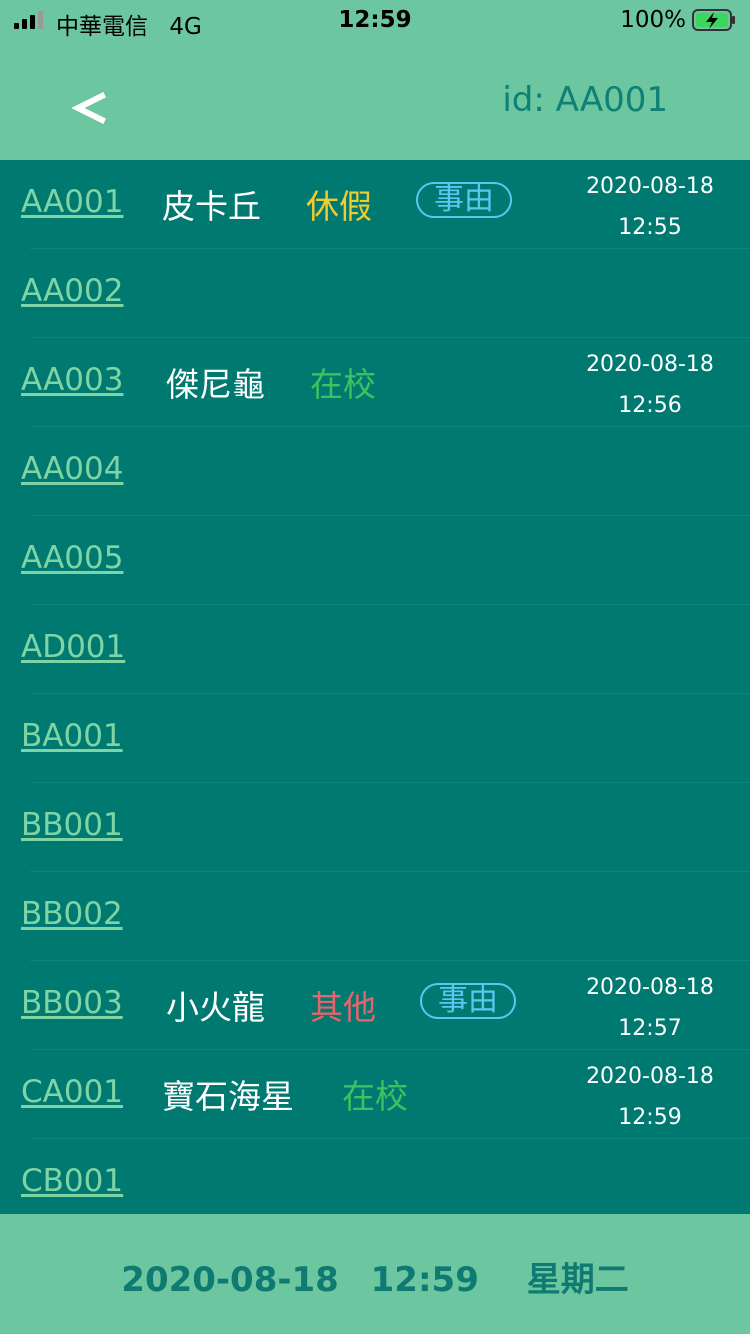 The image size is (750, 1334). What do you see at coordinates (653, 20) in the screenshot?
I see `battery-percent: 100%` at bounding box center [653, 20].